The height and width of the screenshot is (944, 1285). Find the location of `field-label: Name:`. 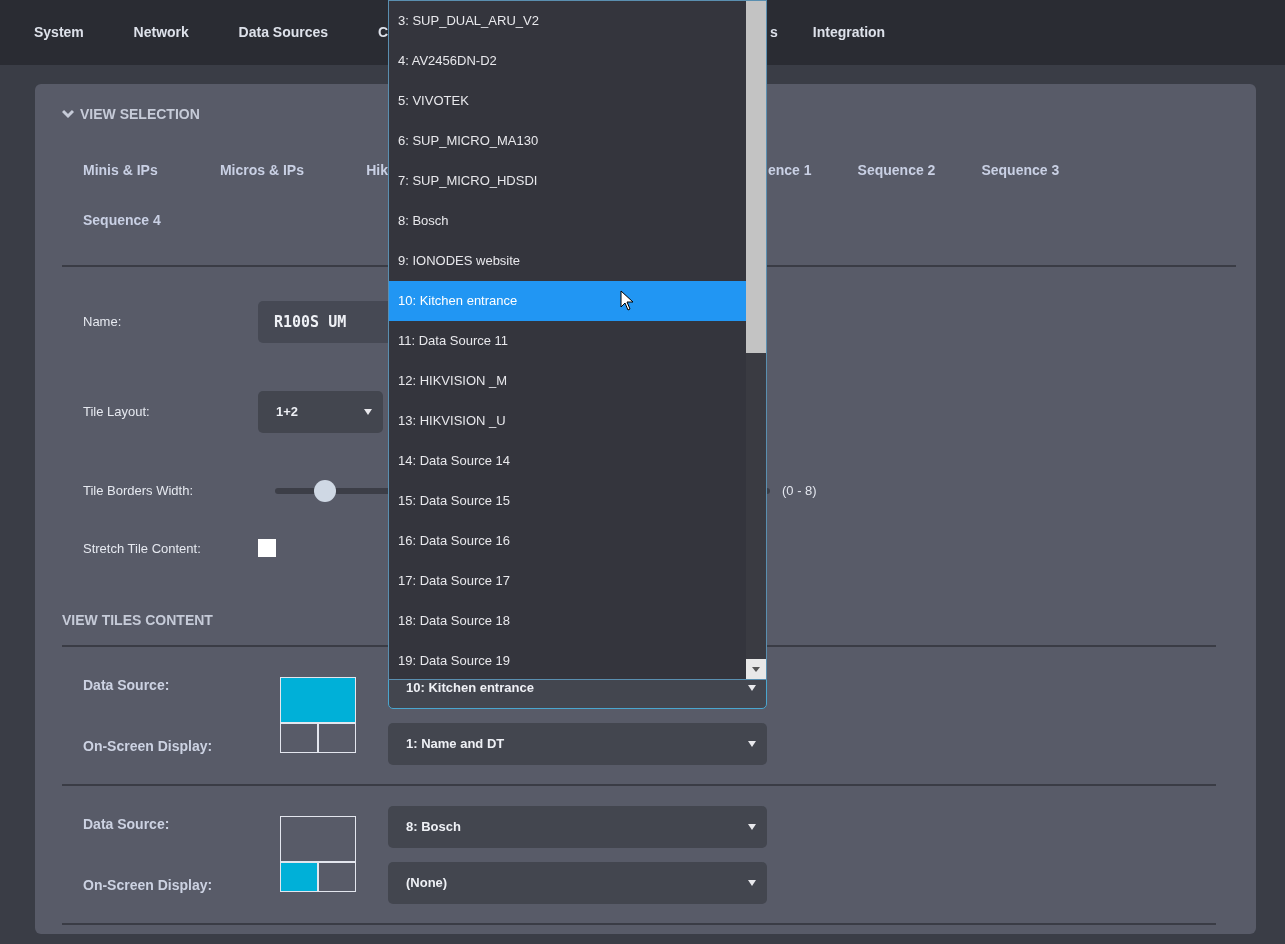

field-label: Name: is located at coordinates (103, 322).